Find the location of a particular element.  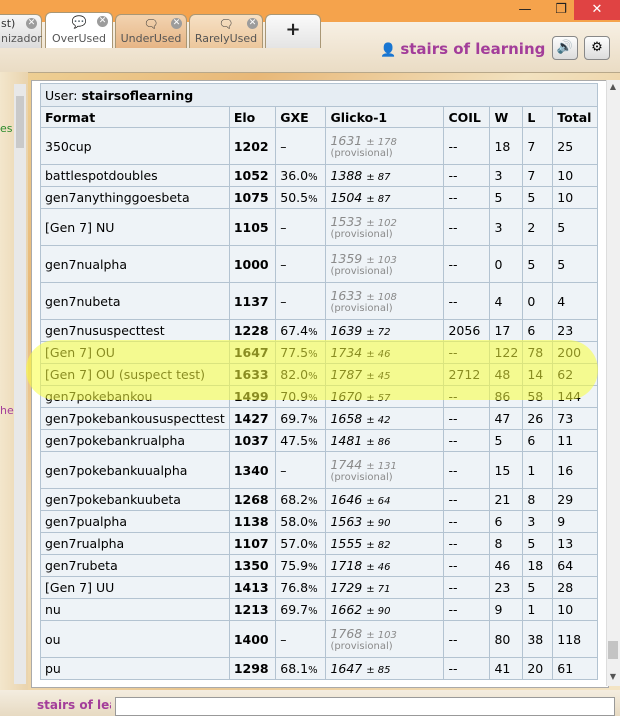

tab-underused: 🗨 UnderUsed ✕ is located at coordinates (151, 31).